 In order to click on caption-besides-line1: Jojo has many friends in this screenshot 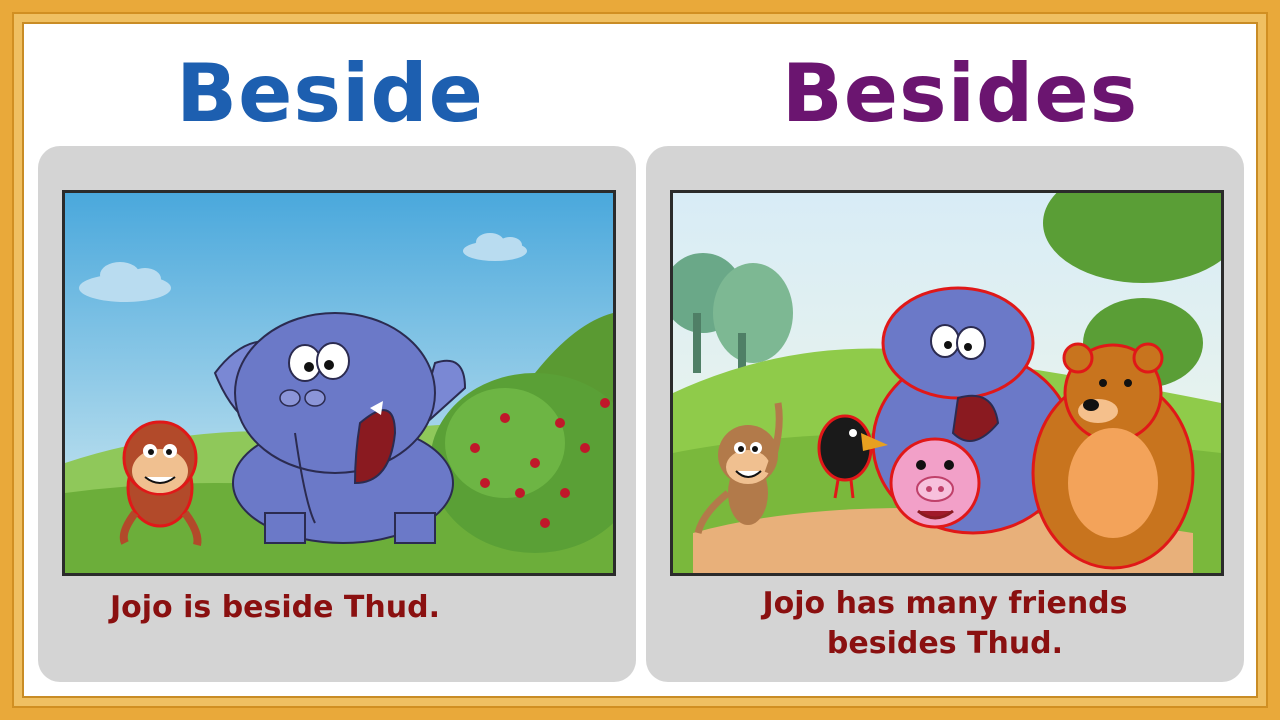, I will do `click(945, 603)`.